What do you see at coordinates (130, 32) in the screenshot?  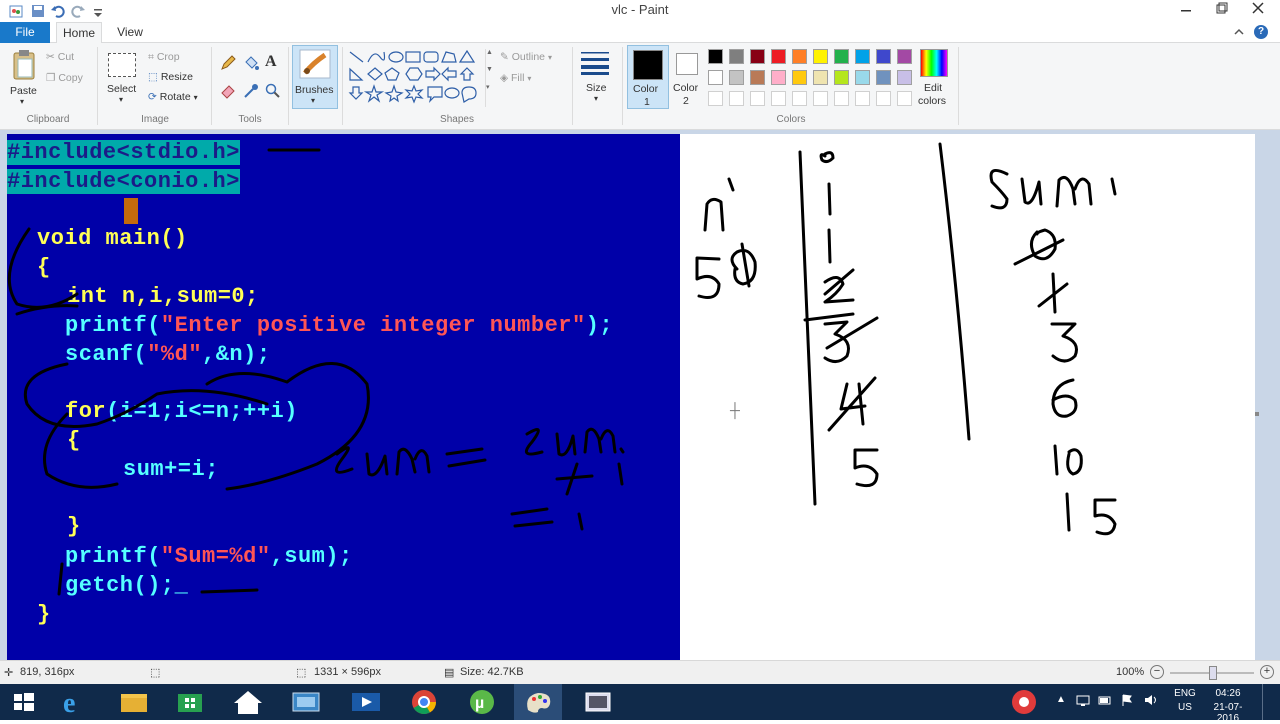 I see `tab-view: View` at bounding box center [130, 32].